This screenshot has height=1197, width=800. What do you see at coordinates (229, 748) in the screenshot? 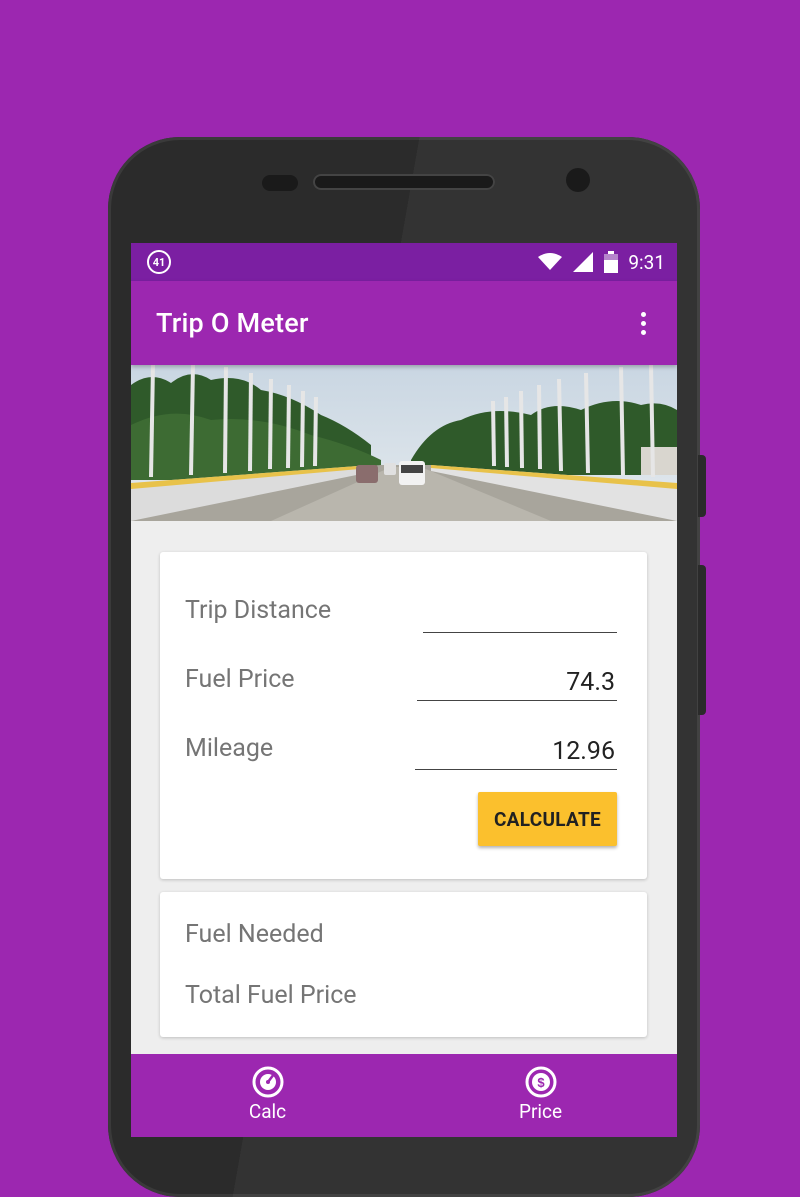
I see `mileage-label: Mileage` at bounding box center [229, 748].